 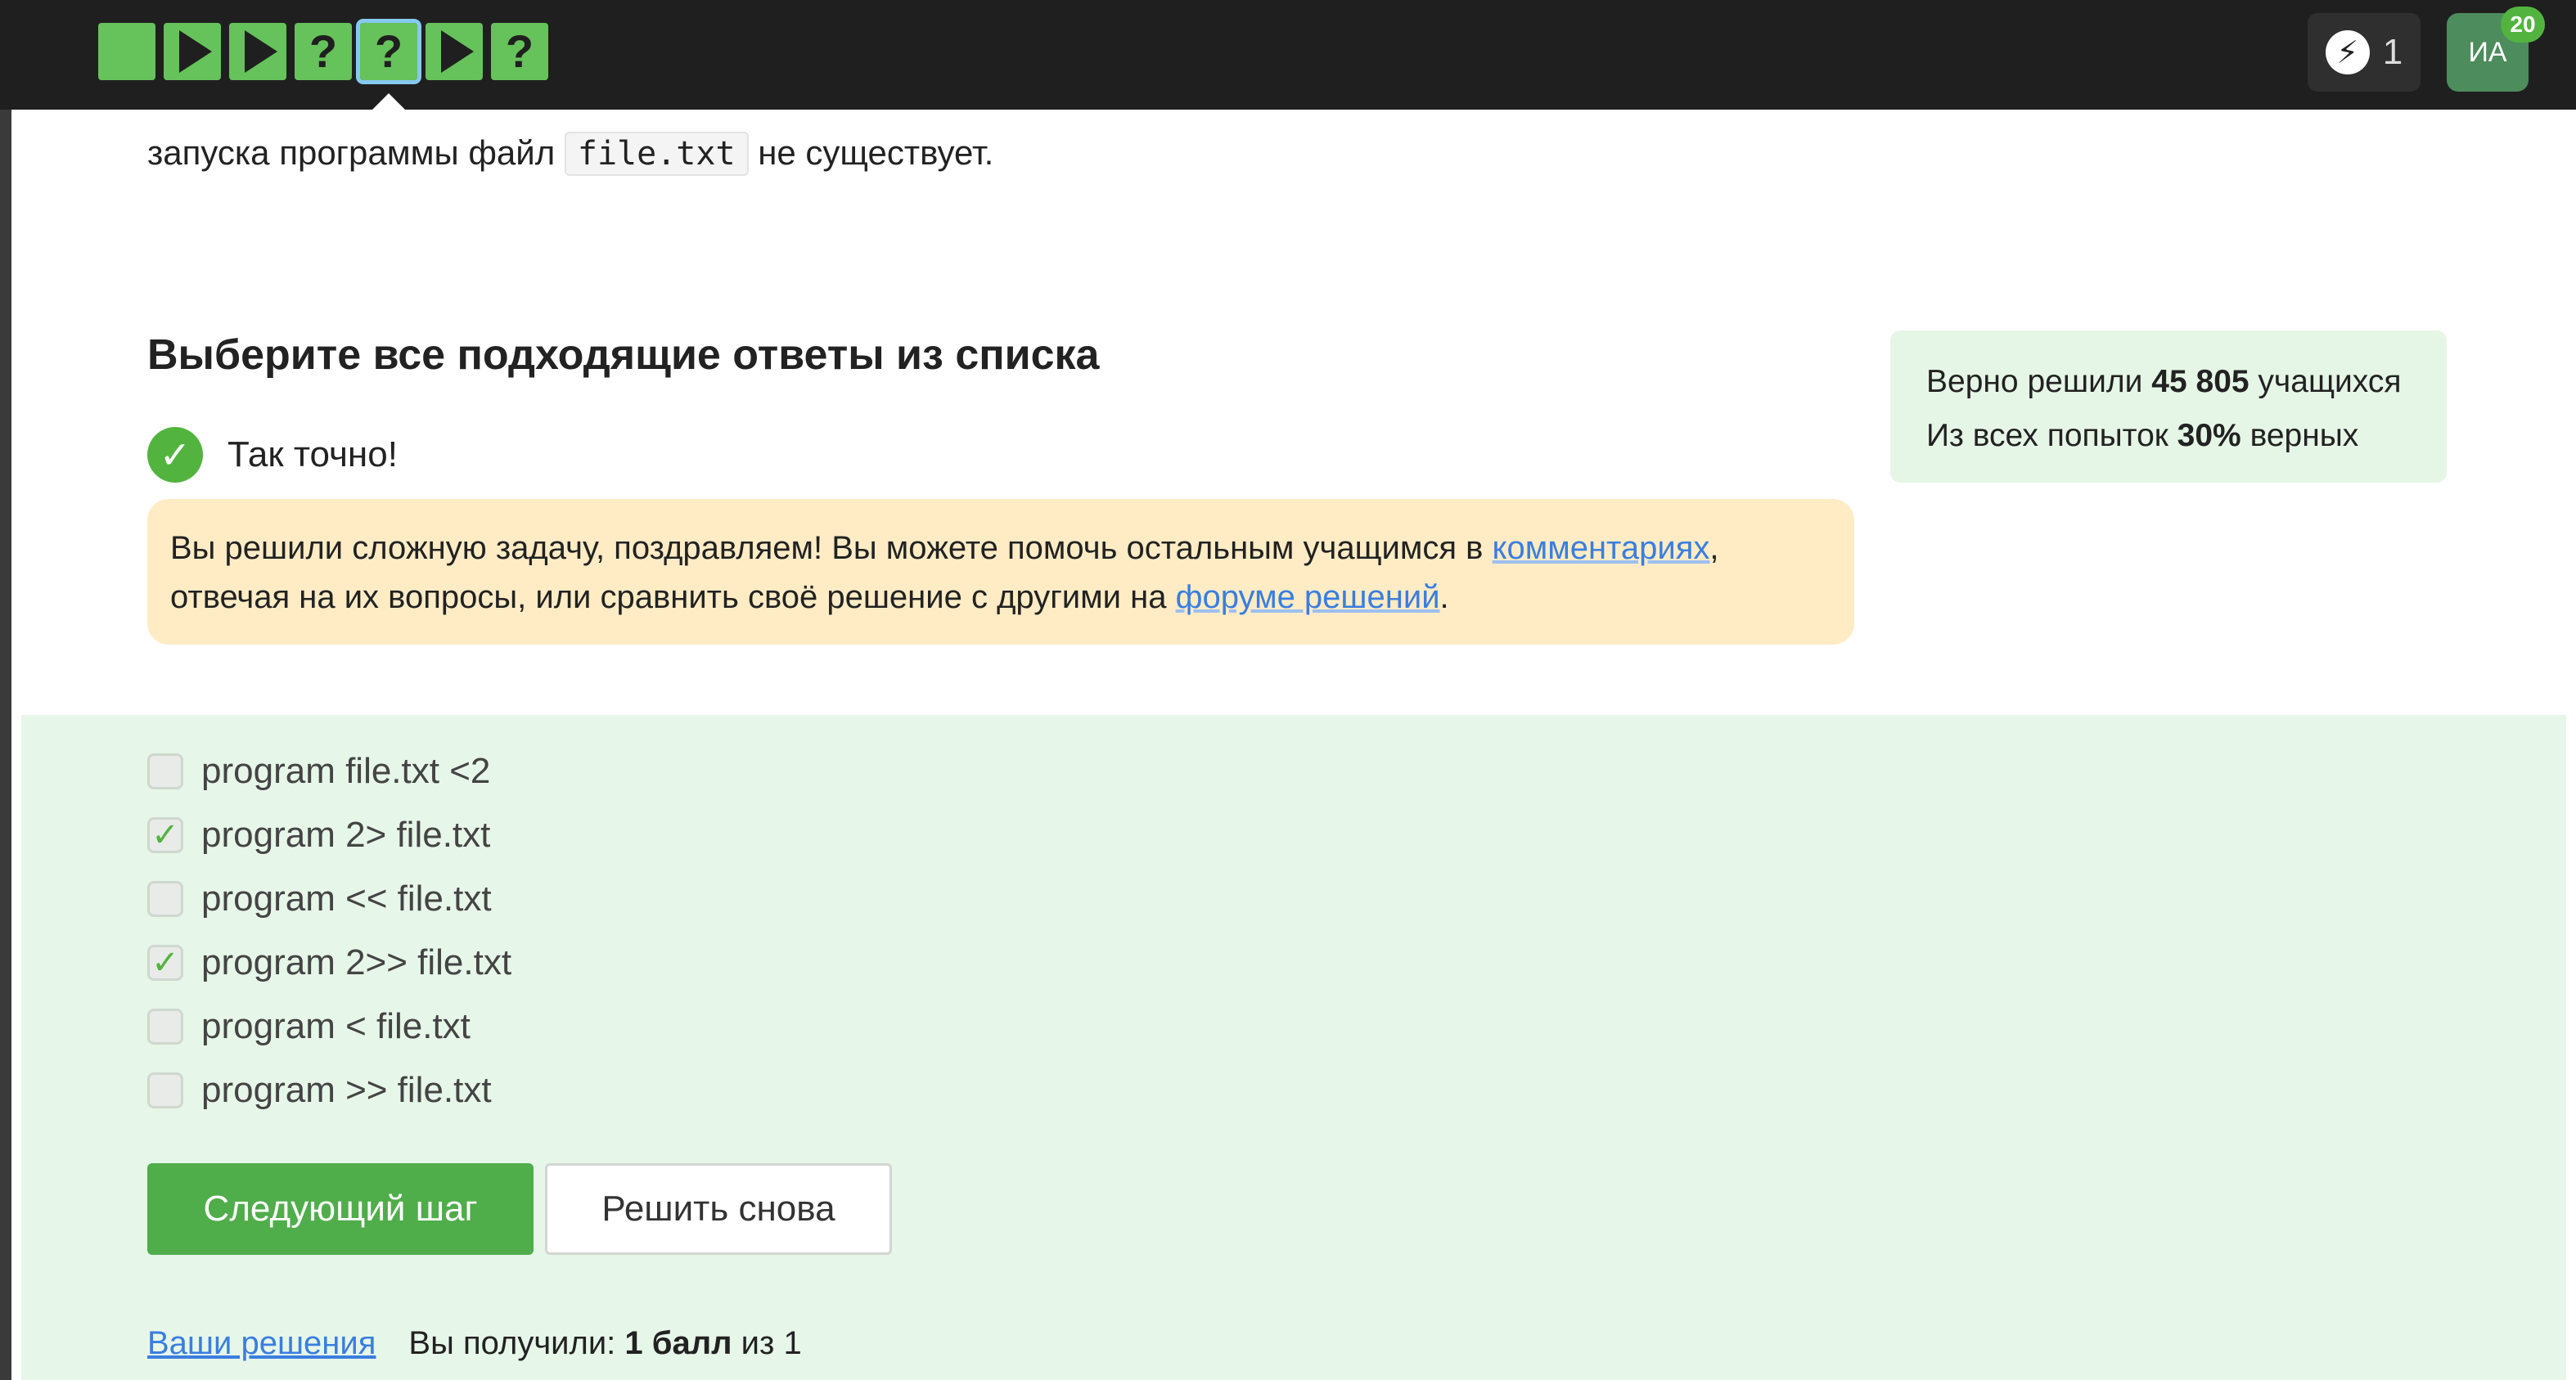 What do you see at coordinates (351, 152) in the screenshot?
I see `intro-text-before: запуска программы файл` at bounding box center [351, 152].